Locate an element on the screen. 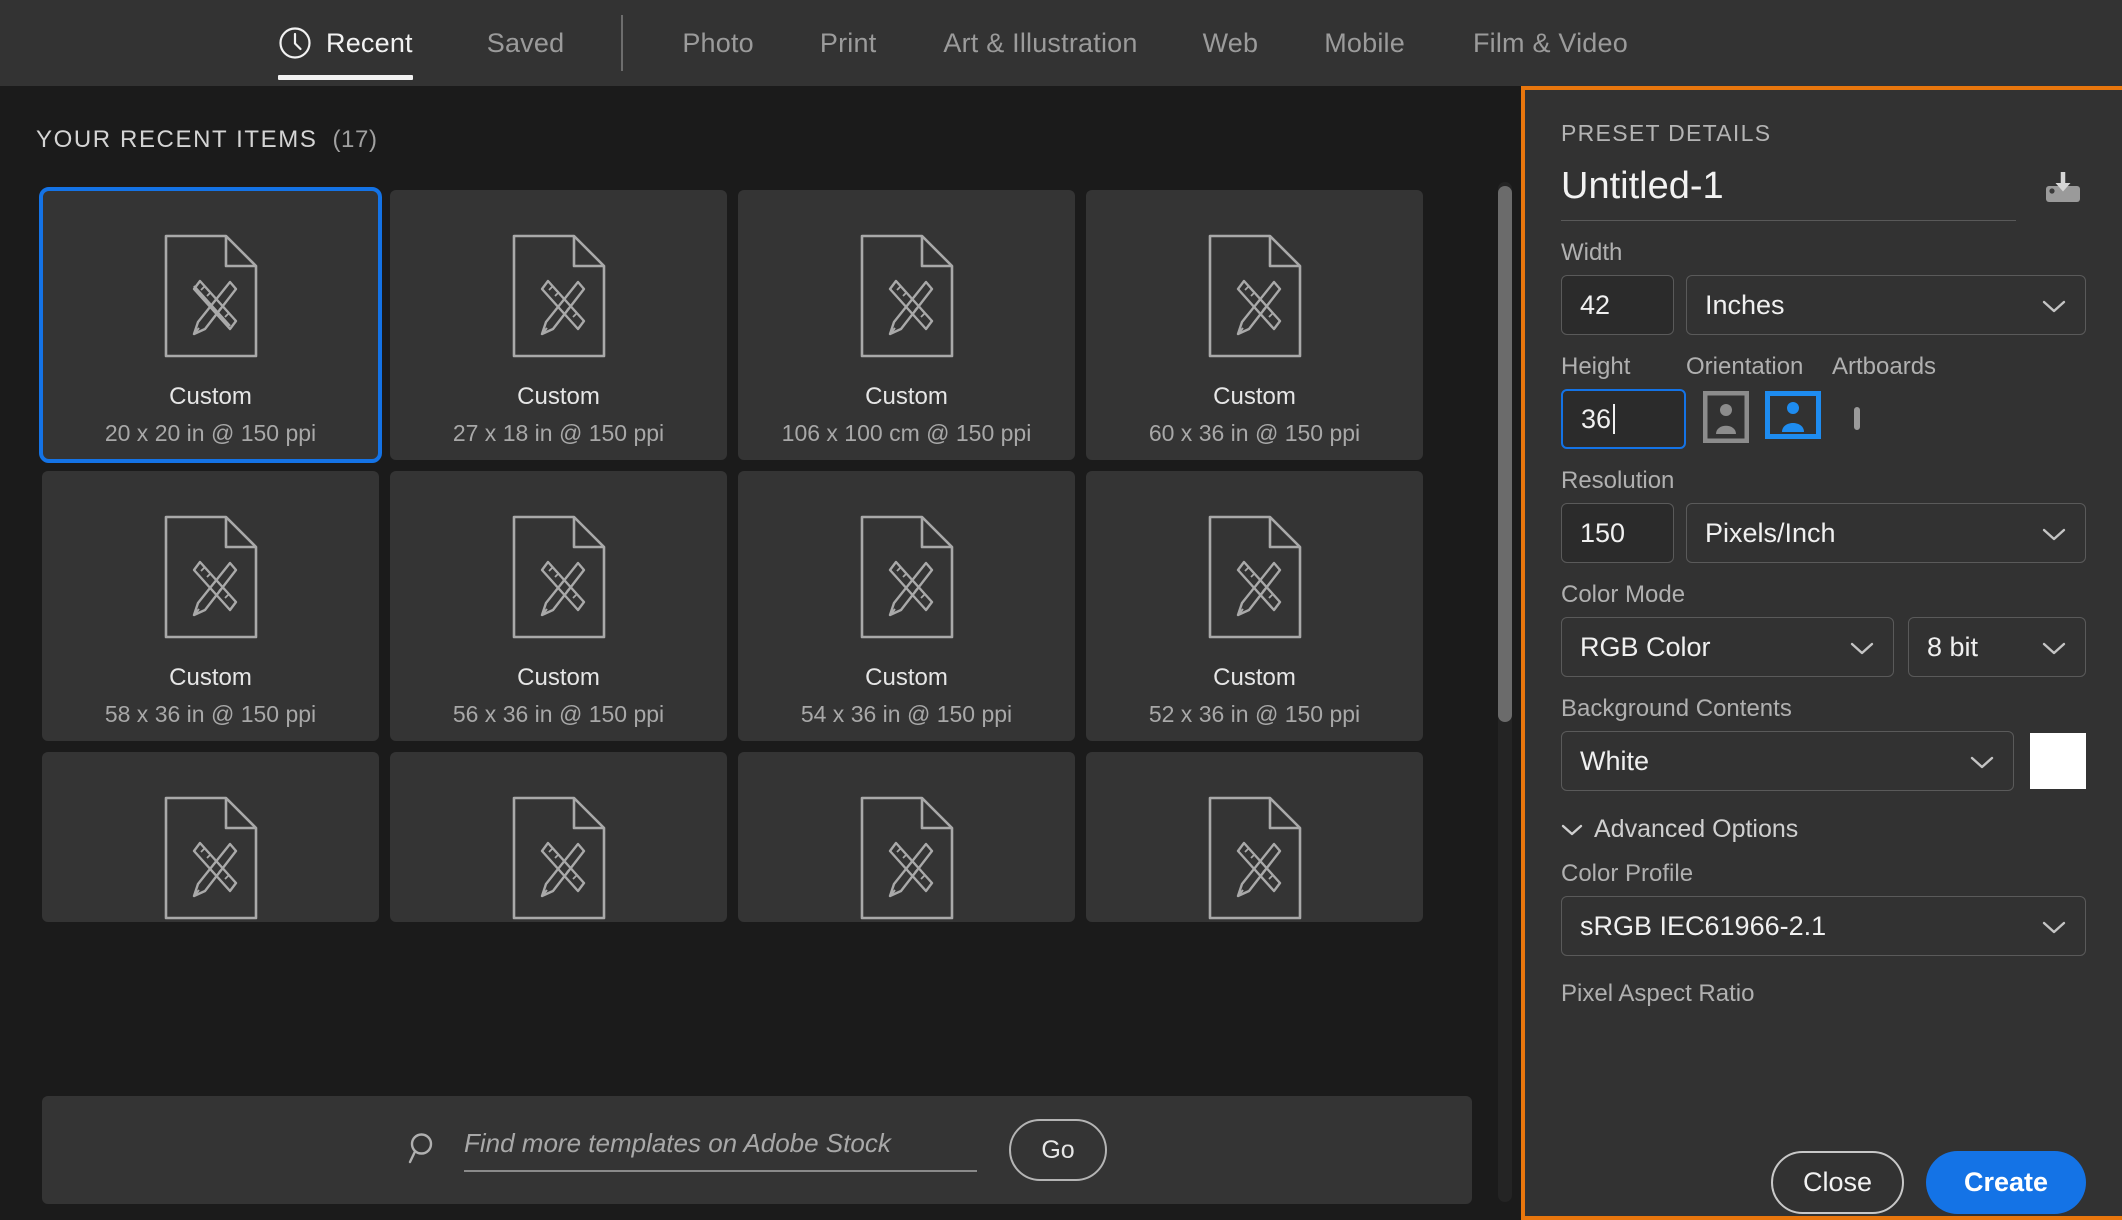 This screenshot has height=1220, width=2122. orientation-portrait-button is located at coordinates (1726, 419).